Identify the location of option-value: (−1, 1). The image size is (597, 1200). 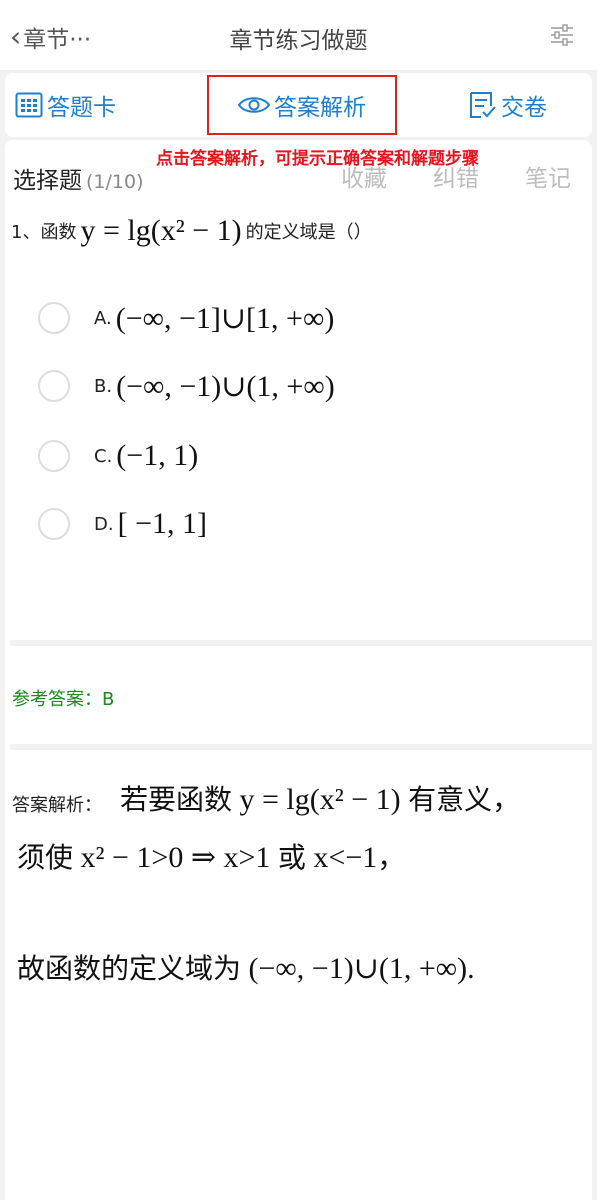
(157, 455).